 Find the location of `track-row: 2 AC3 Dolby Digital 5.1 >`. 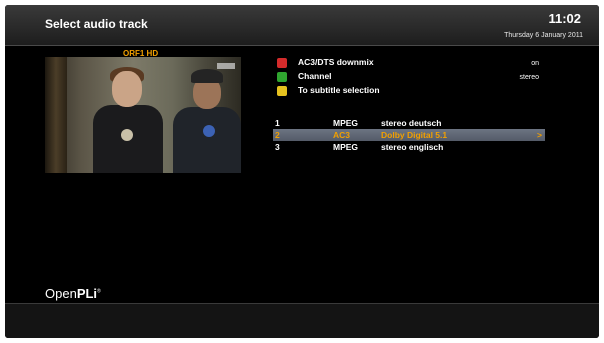

track-row: 2 AC3 Dolby Digital 5.1 > is located at coordinates (409, 135).